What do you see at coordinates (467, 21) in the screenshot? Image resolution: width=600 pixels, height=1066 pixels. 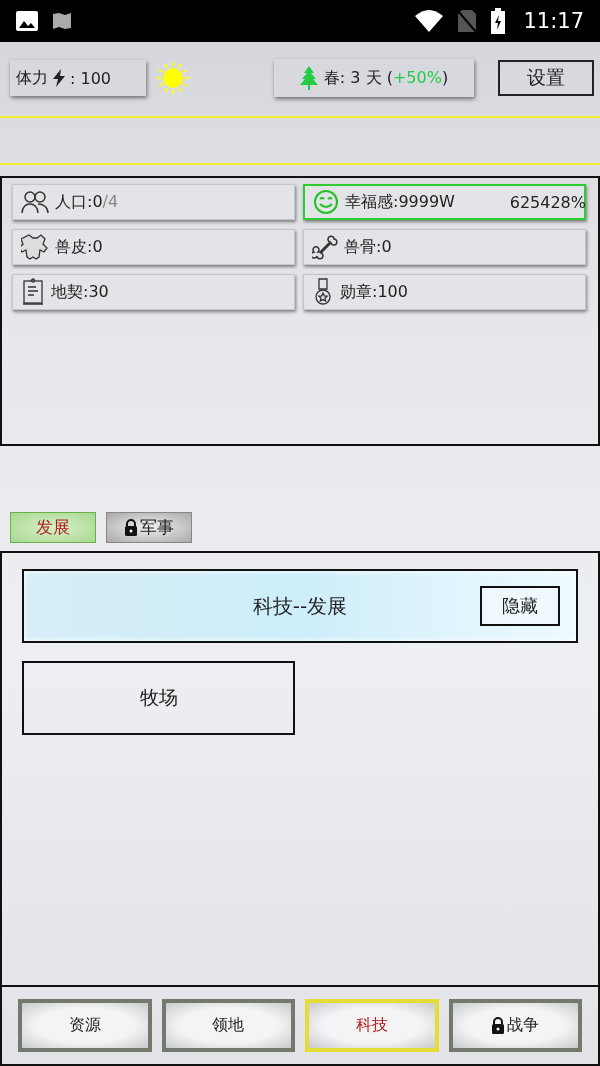 I see `no-sim-icon` at bounding box center [467, 21].